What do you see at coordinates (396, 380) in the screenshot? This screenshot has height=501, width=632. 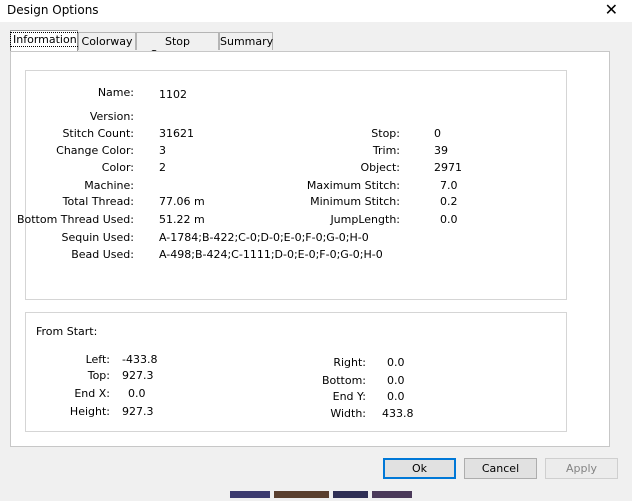 I see `bottom-value: 0.0` at bounding box center [396, 380].